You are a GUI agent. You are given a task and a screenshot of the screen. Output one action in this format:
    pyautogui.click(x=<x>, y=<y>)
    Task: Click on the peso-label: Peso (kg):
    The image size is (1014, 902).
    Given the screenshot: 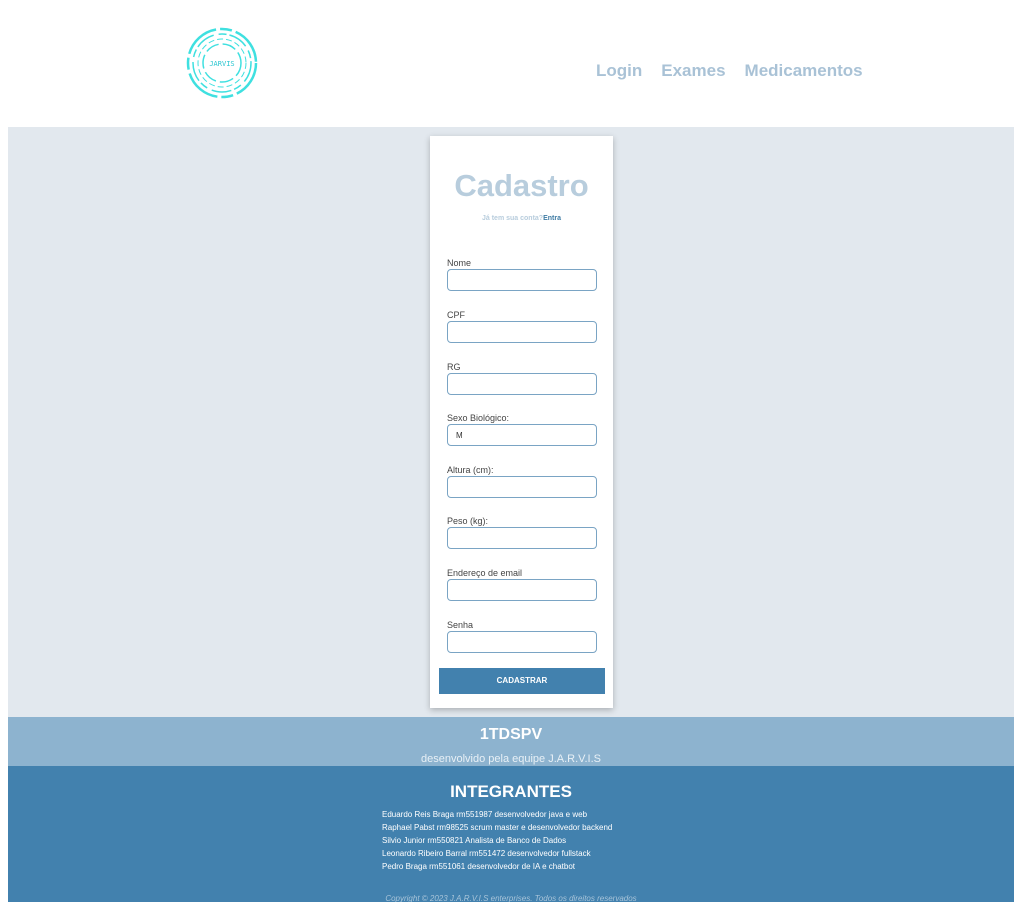 What is the action you would take?
    pyautogui.click(x=468, y=521)
    